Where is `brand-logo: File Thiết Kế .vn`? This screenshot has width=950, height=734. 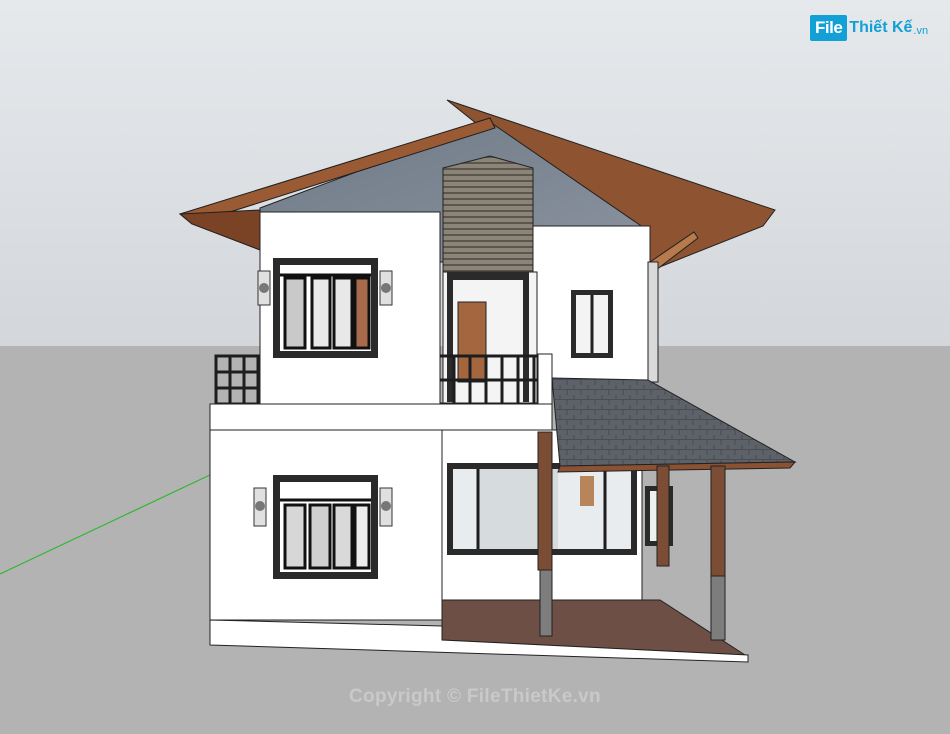
brand-logo: File Thiết Kế .vn is located at coordinates (869, 28).